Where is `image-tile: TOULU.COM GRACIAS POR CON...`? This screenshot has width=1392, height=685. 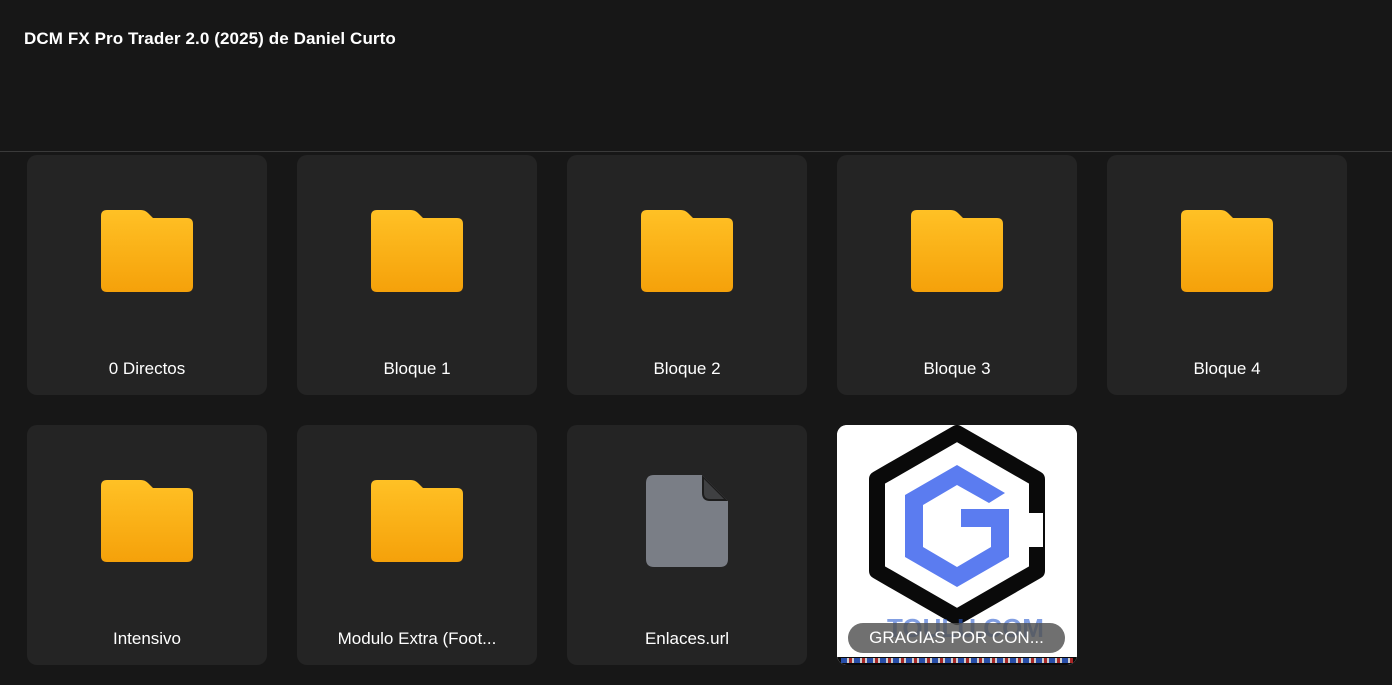 image-tile: TOULU.COM GRACIAS POR CON... is located at coordinates (957, 545).